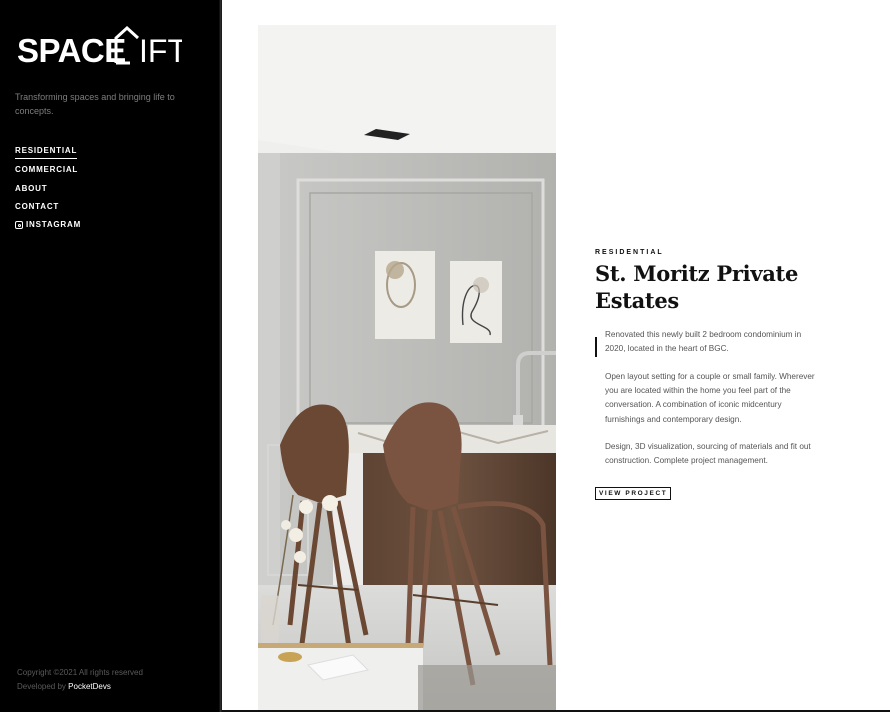  I want to click on instagram-icon, so click(19, 225).